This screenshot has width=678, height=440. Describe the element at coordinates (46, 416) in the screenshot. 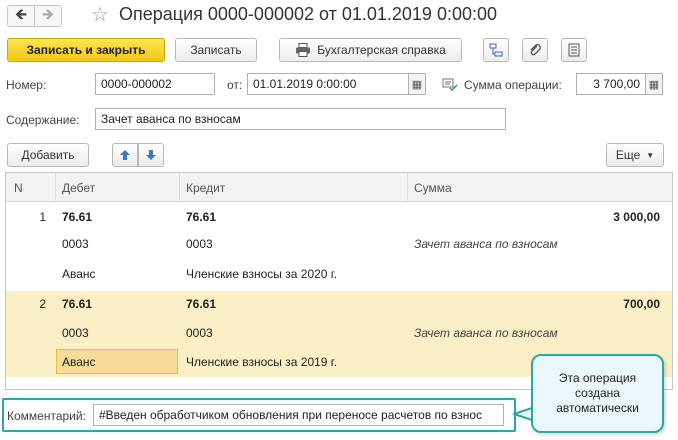

I see `comment-label: Комментарий:` at that location.